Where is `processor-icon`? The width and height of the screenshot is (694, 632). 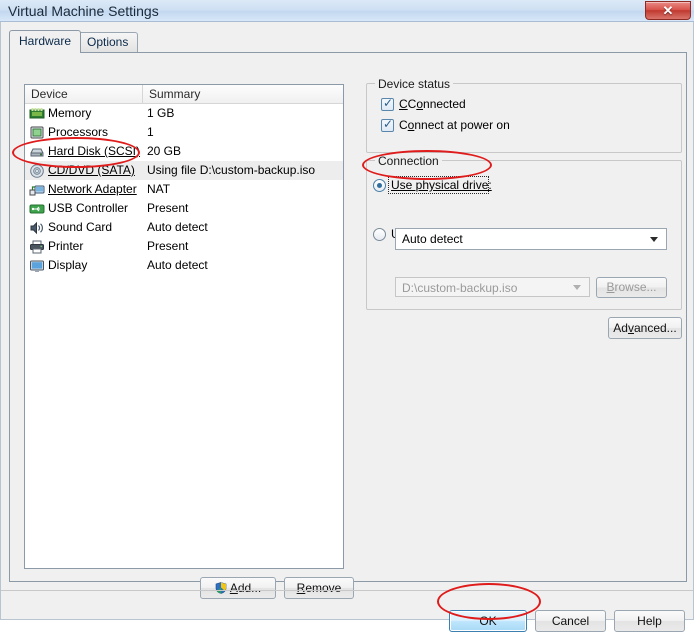
processor-icon is located at coordinates (37, 132).